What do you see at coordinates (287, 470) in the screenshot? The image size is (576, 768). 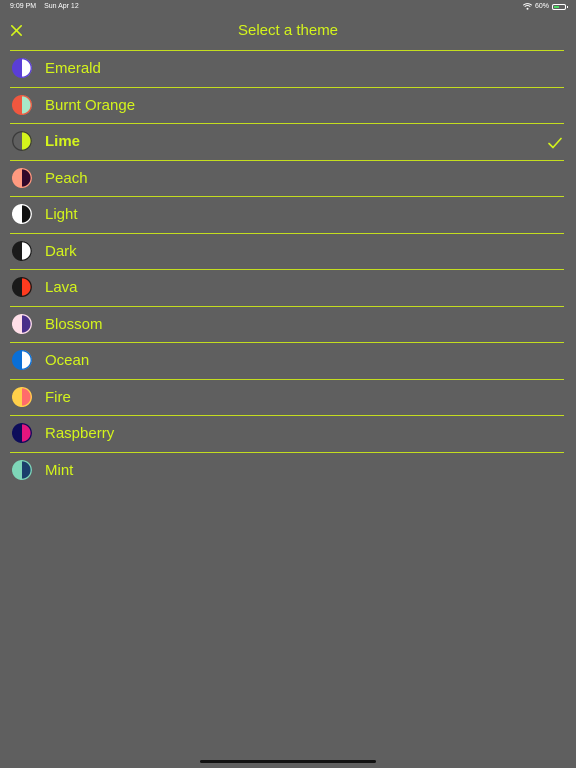 I see `theme-row-mint: Mint` at bounding box center [287, 470].